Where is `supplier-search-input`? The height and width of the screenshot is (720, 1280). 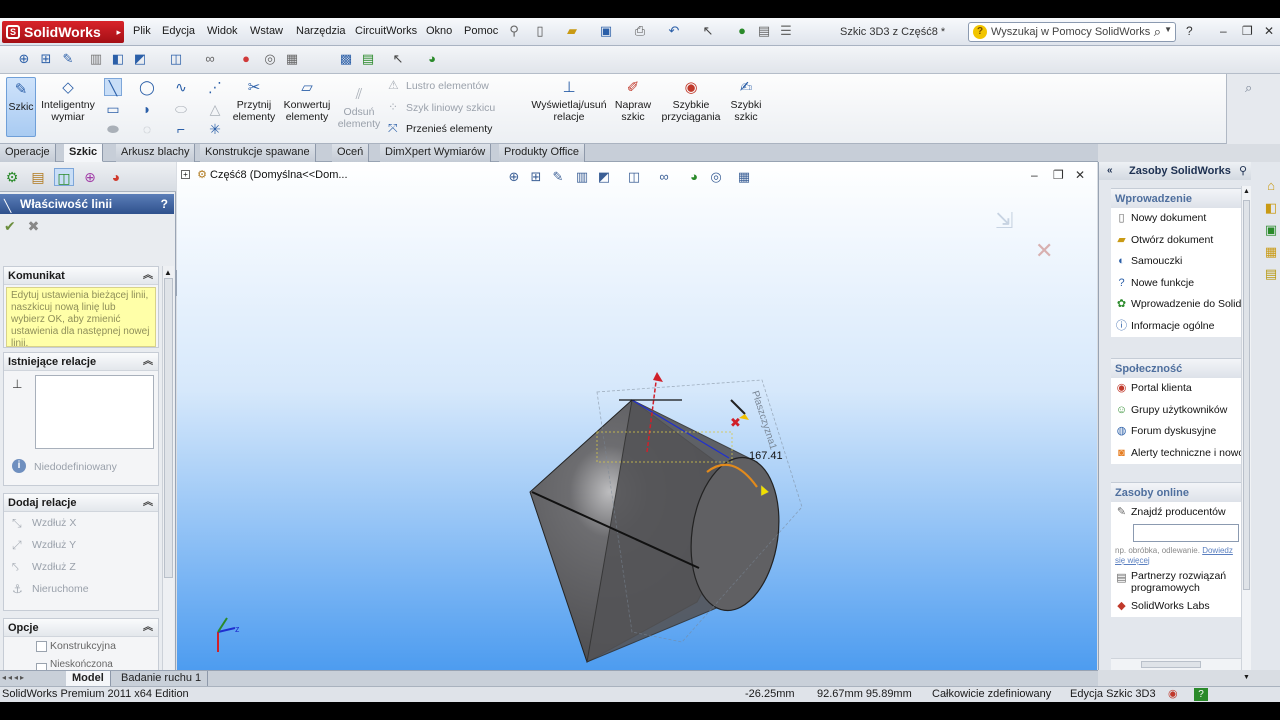 supplier-search-input is located at coordinates (1186, 532).